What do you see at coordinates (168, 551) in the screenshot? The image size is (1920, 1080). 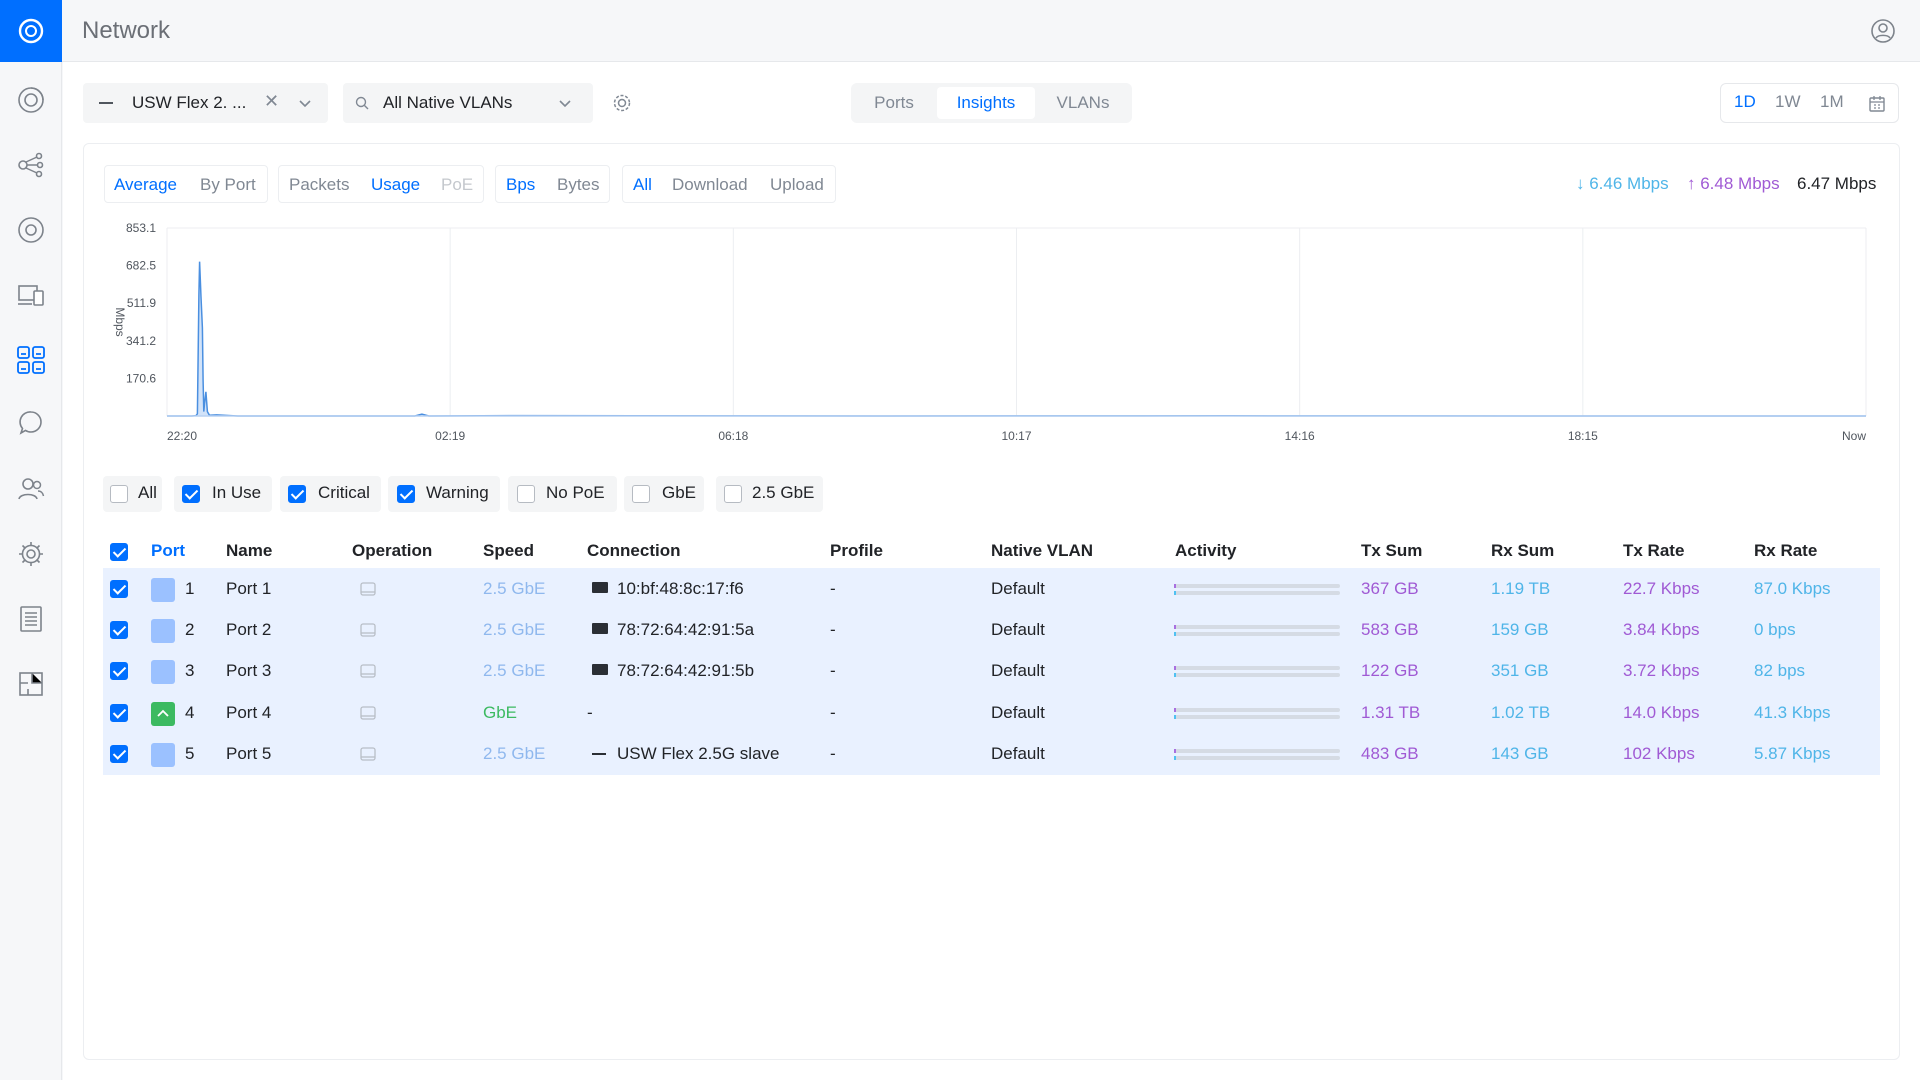 I see `column-port: Port` at bounding box center [168, 551].